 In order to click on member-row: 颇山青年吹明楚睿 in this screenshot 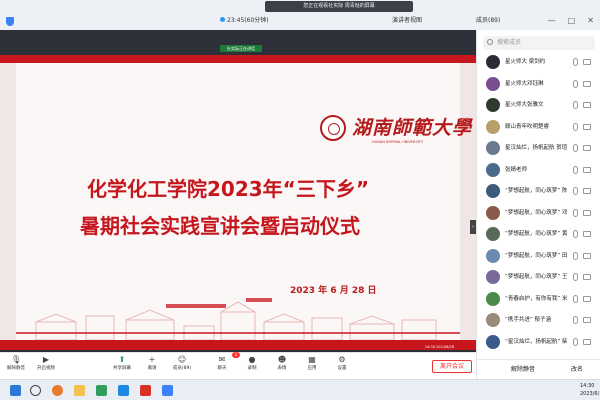, I will do `click(538, 128)`.